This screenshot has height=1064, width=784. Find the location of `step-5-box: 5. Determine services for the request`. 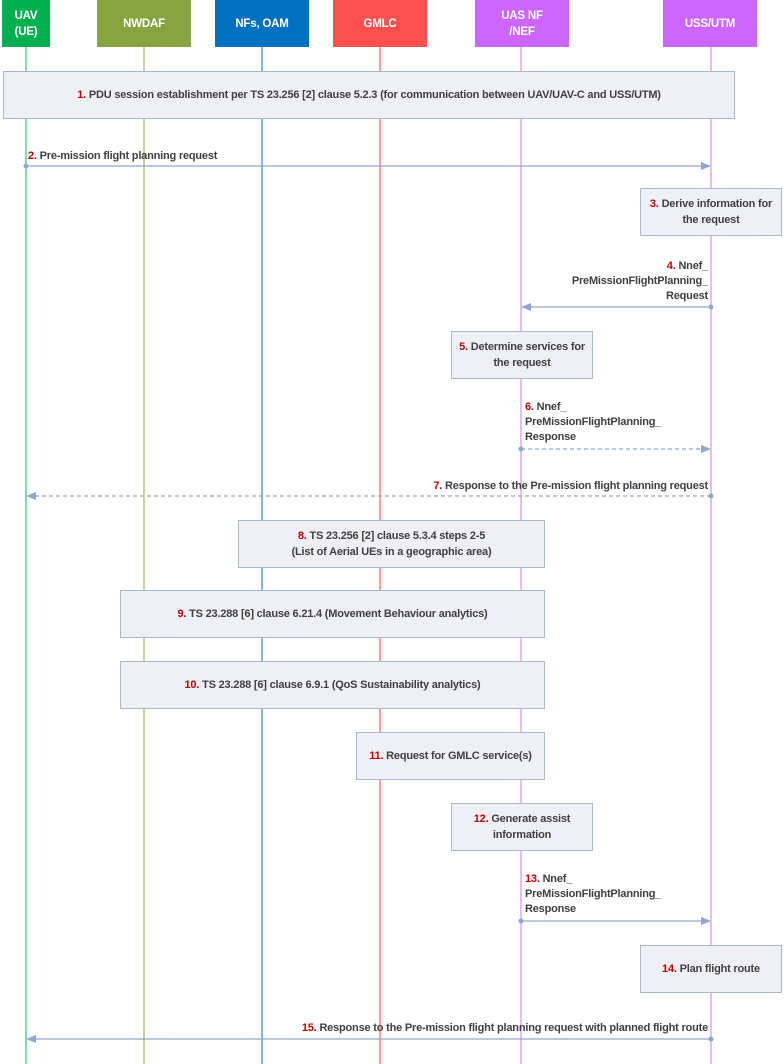

step-5-box: 5. Determine services for the request is located at coordinates (522, 355).